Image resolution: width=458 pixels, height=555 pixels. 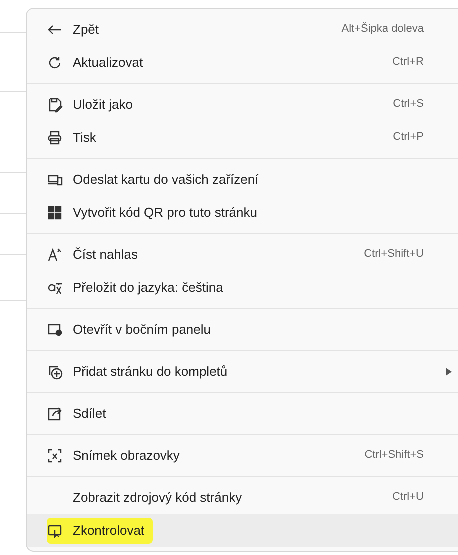 What do you see at coordinates (408, 104) in the screenshot?
I see `shortcut-text: Ctrl+S` at bounding box center [408, 104].